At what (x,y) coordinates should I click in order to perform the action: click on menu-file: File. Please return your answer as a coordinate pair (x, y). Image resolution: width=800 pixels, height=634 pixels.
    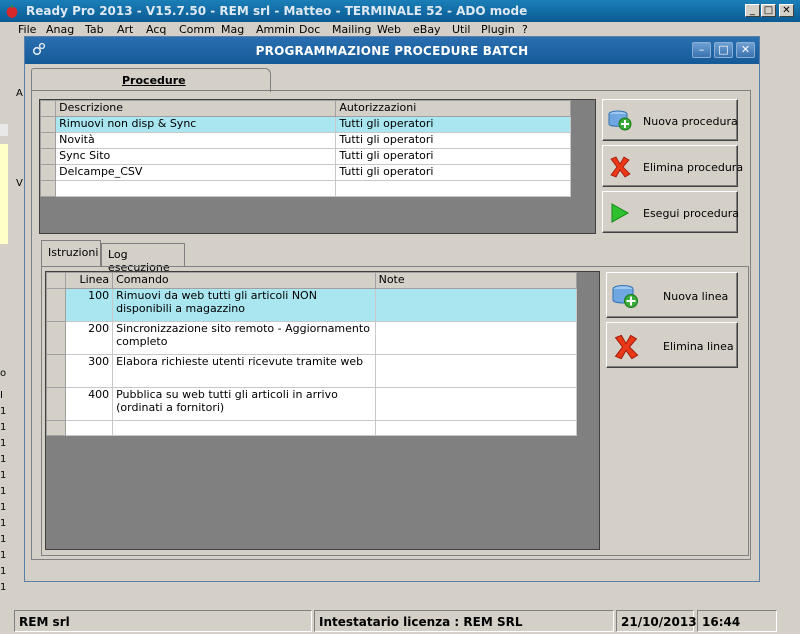
    Looking at the image, I should click on (27, 29).